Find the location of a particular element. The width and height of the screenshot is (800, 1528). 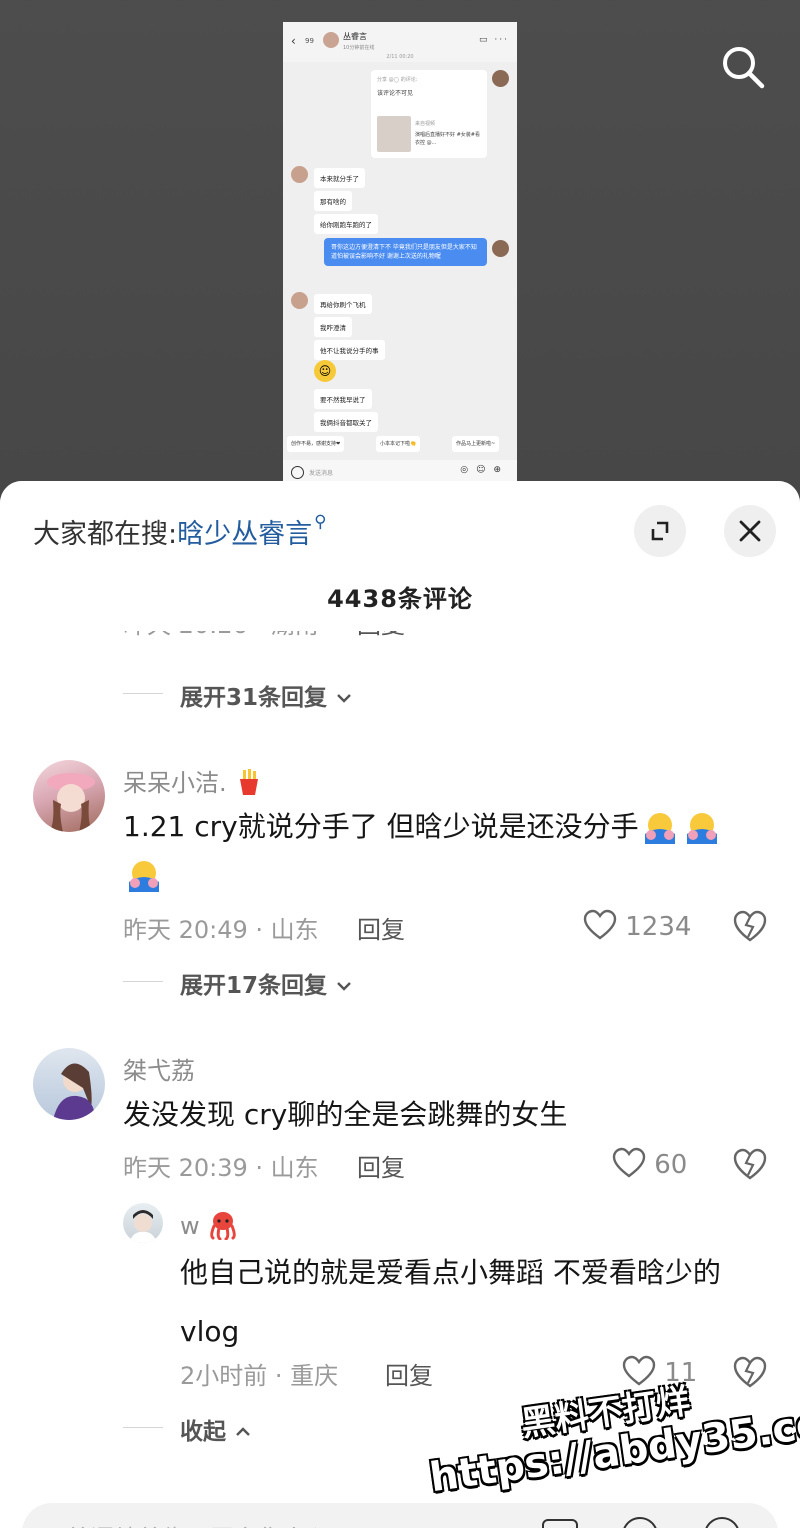

contact-status: 10分钟前在线 is located at coordinates (359, 48).